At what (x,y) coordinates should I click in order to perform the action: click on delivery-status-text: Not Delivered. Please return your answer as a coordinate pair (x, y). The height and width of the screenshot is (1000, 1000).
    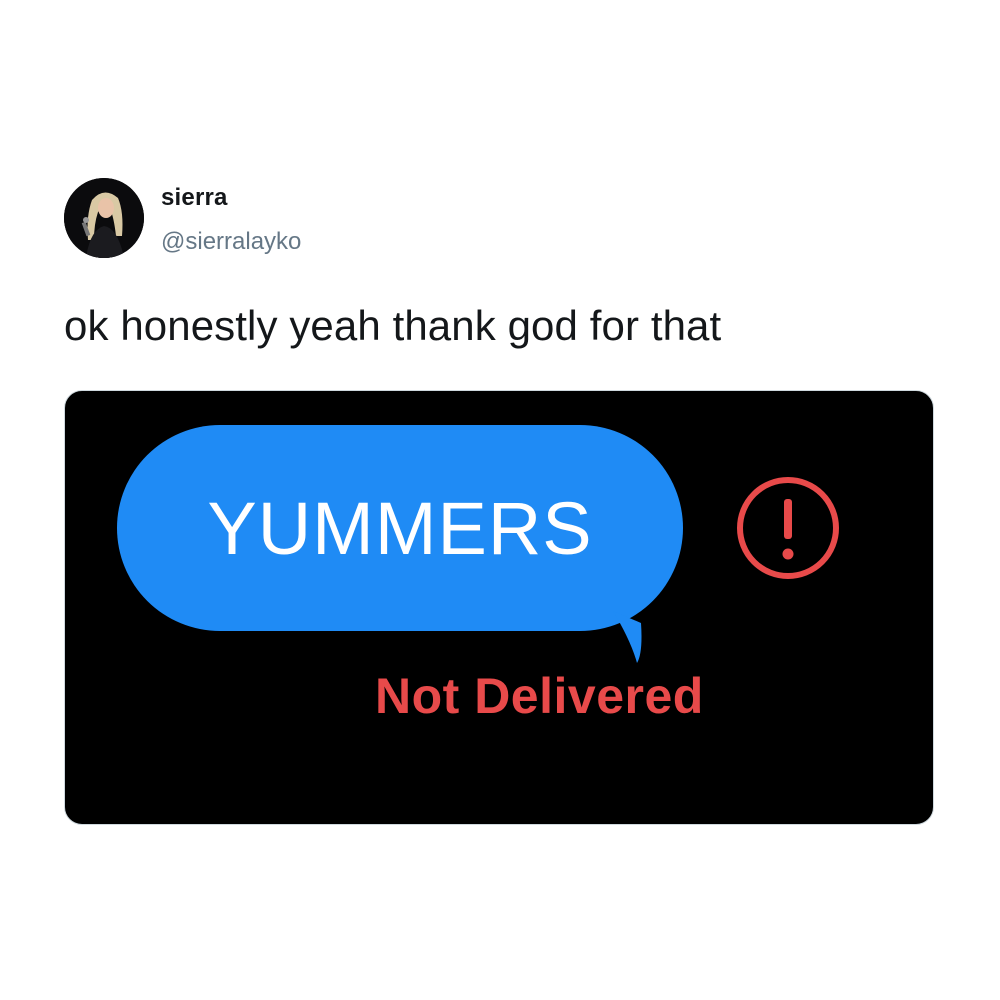
    Looking at the image, I should click on (539, 696).